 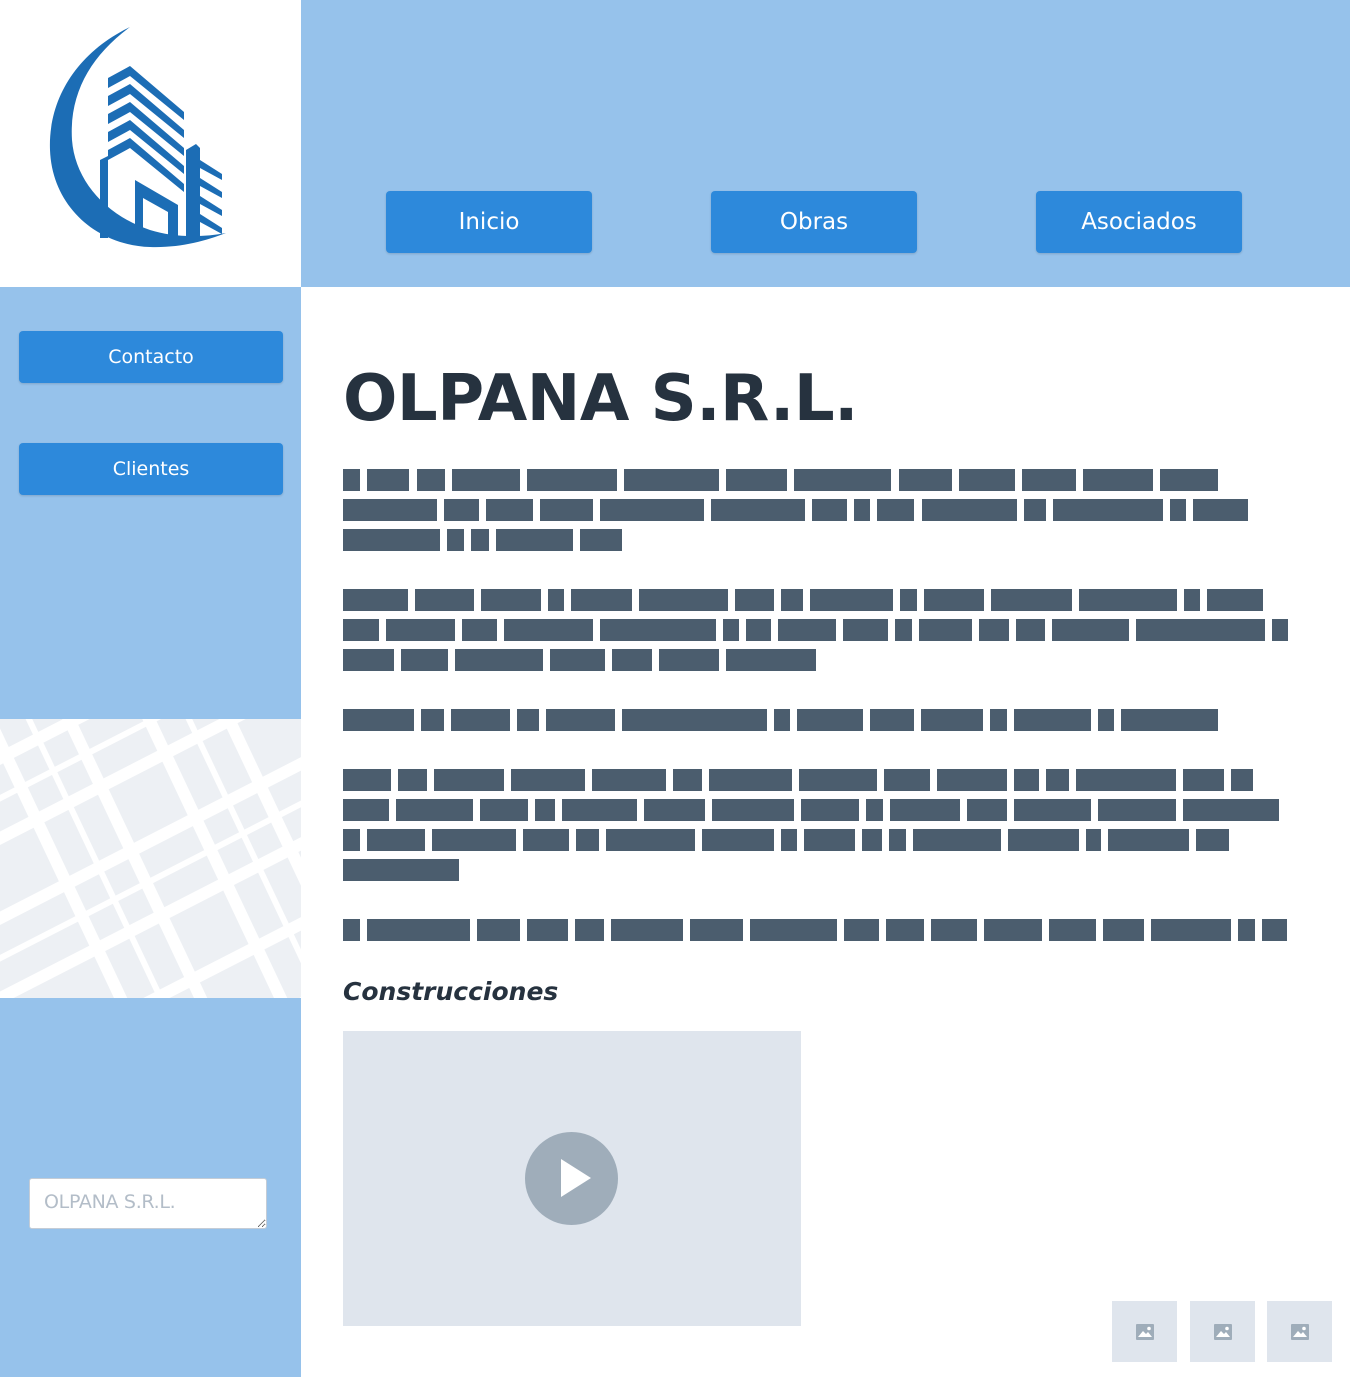 I want to click on clientes-button: Clientes, so click(x=151, y=469).